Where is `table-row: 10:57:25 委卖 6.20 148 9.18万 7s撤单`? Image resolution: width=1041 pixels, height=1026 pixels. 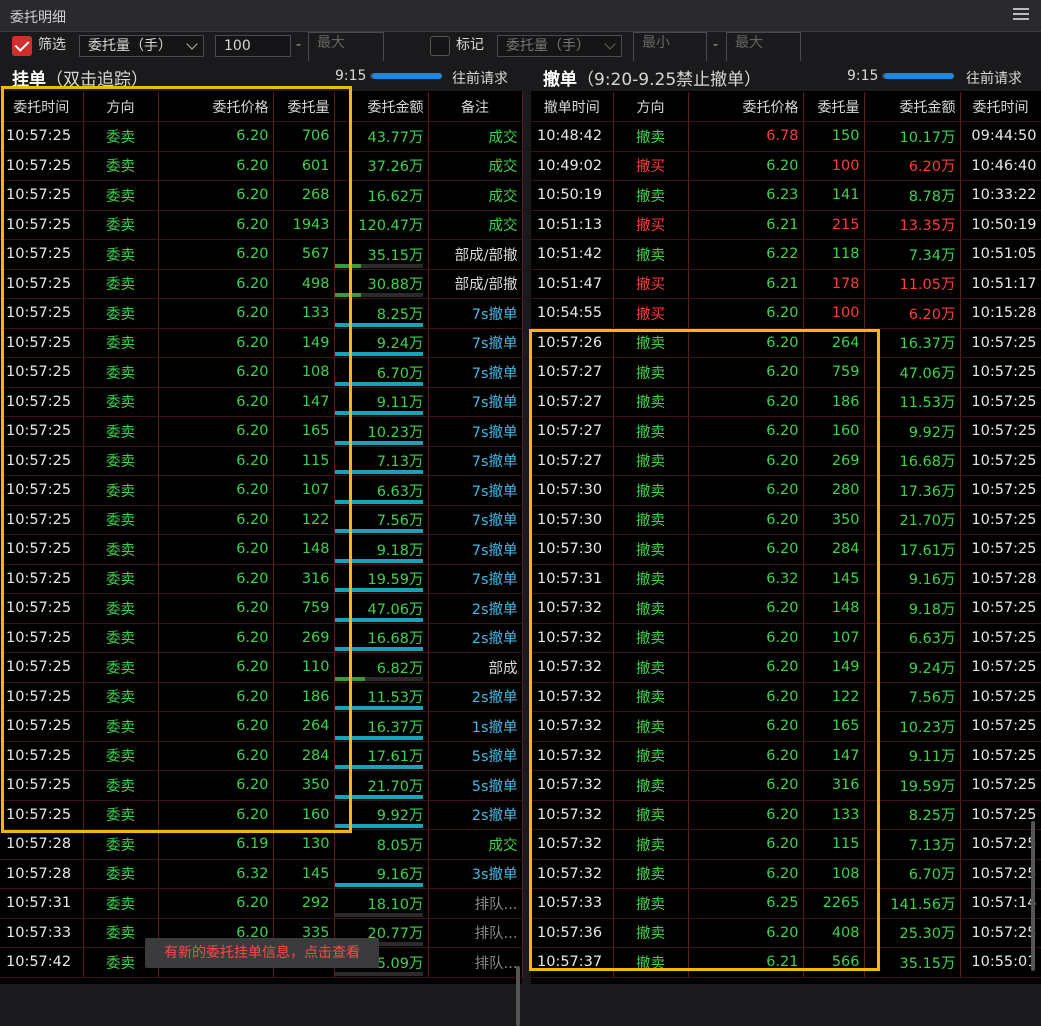 table-row: 10:57:25 委卖 6.20 148 9.18万 7s撤单 is located at coordinates (261, 549).